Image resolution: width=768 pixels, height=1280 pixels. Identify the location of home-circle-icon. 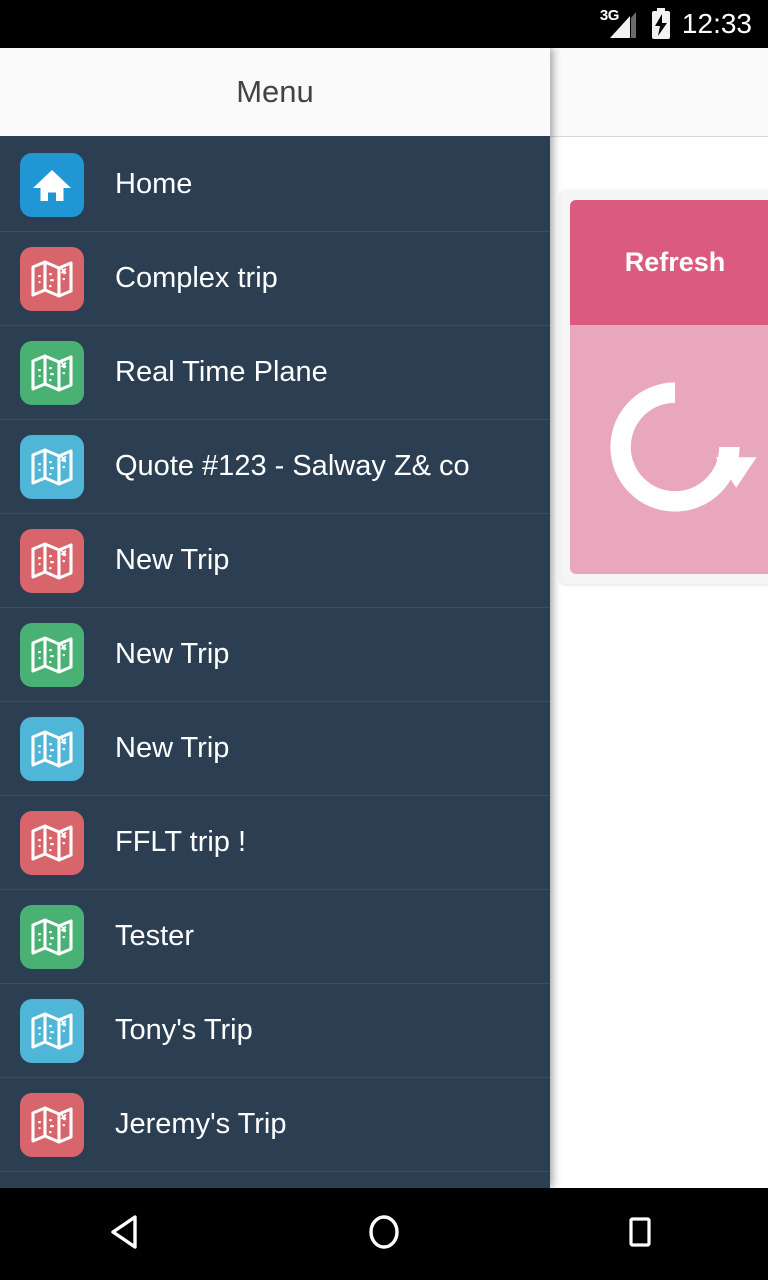
(384, 1234).